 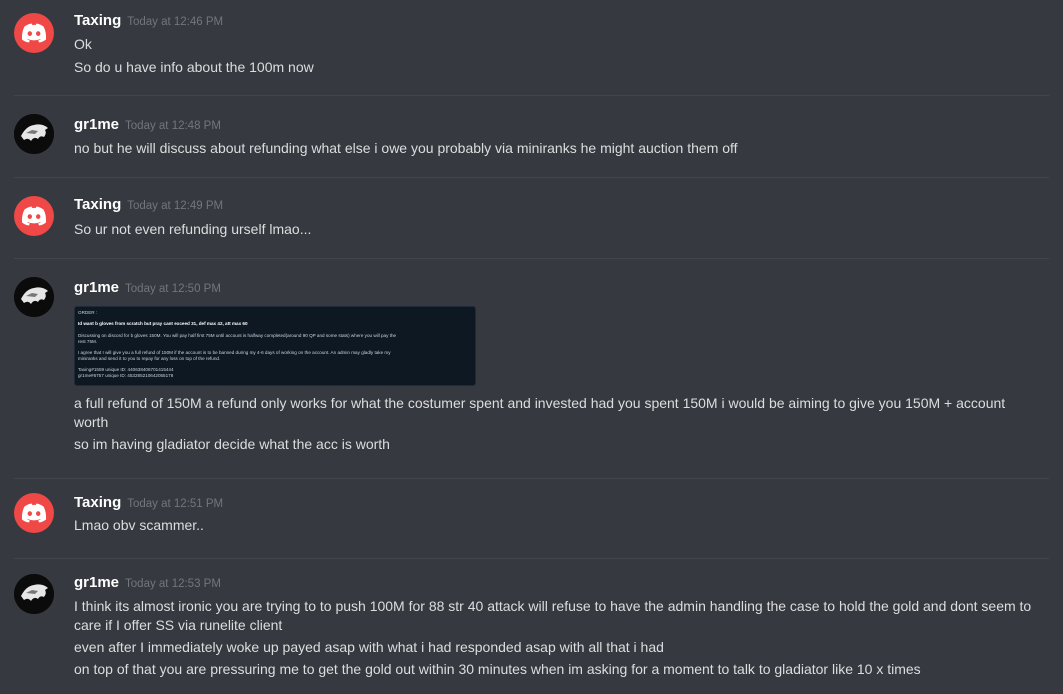 What do you see at coordinates (88, 312) in the screenshot?
I see `attachment-text: ORDER :` at bounding box center [88, 312].